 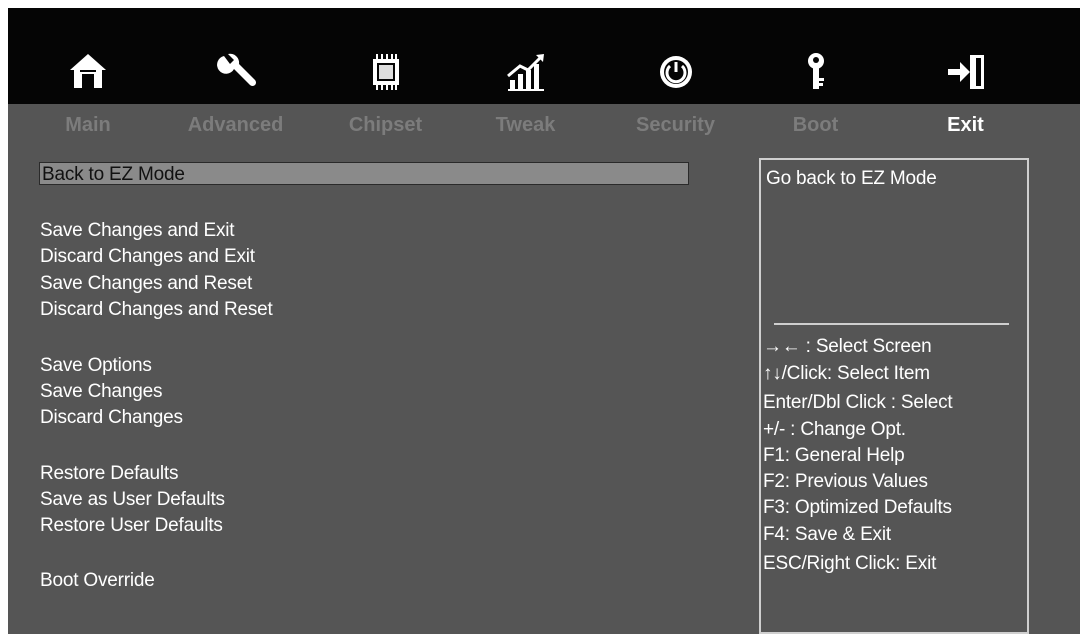 What do you see at coordinates (965, 125) in the screenshot?
I see `tab-label: Exit` at bounding box center [965, 125].